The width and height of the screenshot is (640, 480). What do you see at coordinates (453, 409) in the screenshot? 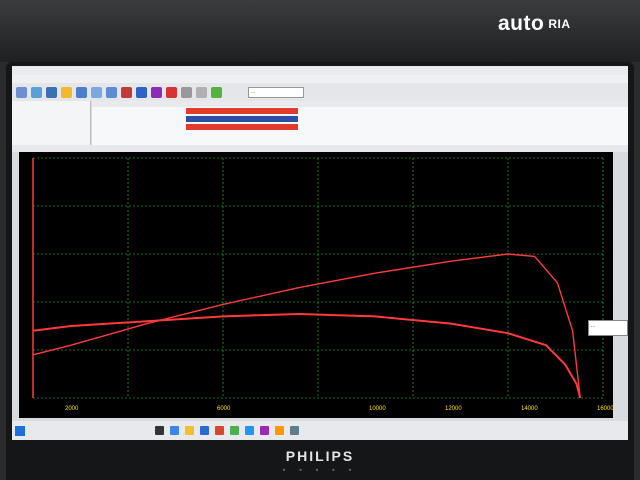
I see `x-tick-label: 12000` at bounding box center [453, 409].